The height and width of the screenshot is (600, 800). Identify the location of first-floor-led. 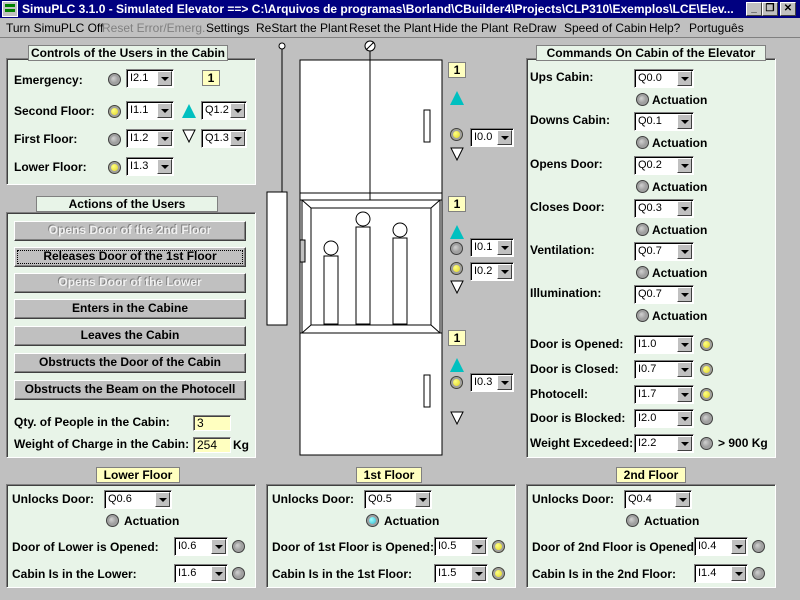
(114, 139).